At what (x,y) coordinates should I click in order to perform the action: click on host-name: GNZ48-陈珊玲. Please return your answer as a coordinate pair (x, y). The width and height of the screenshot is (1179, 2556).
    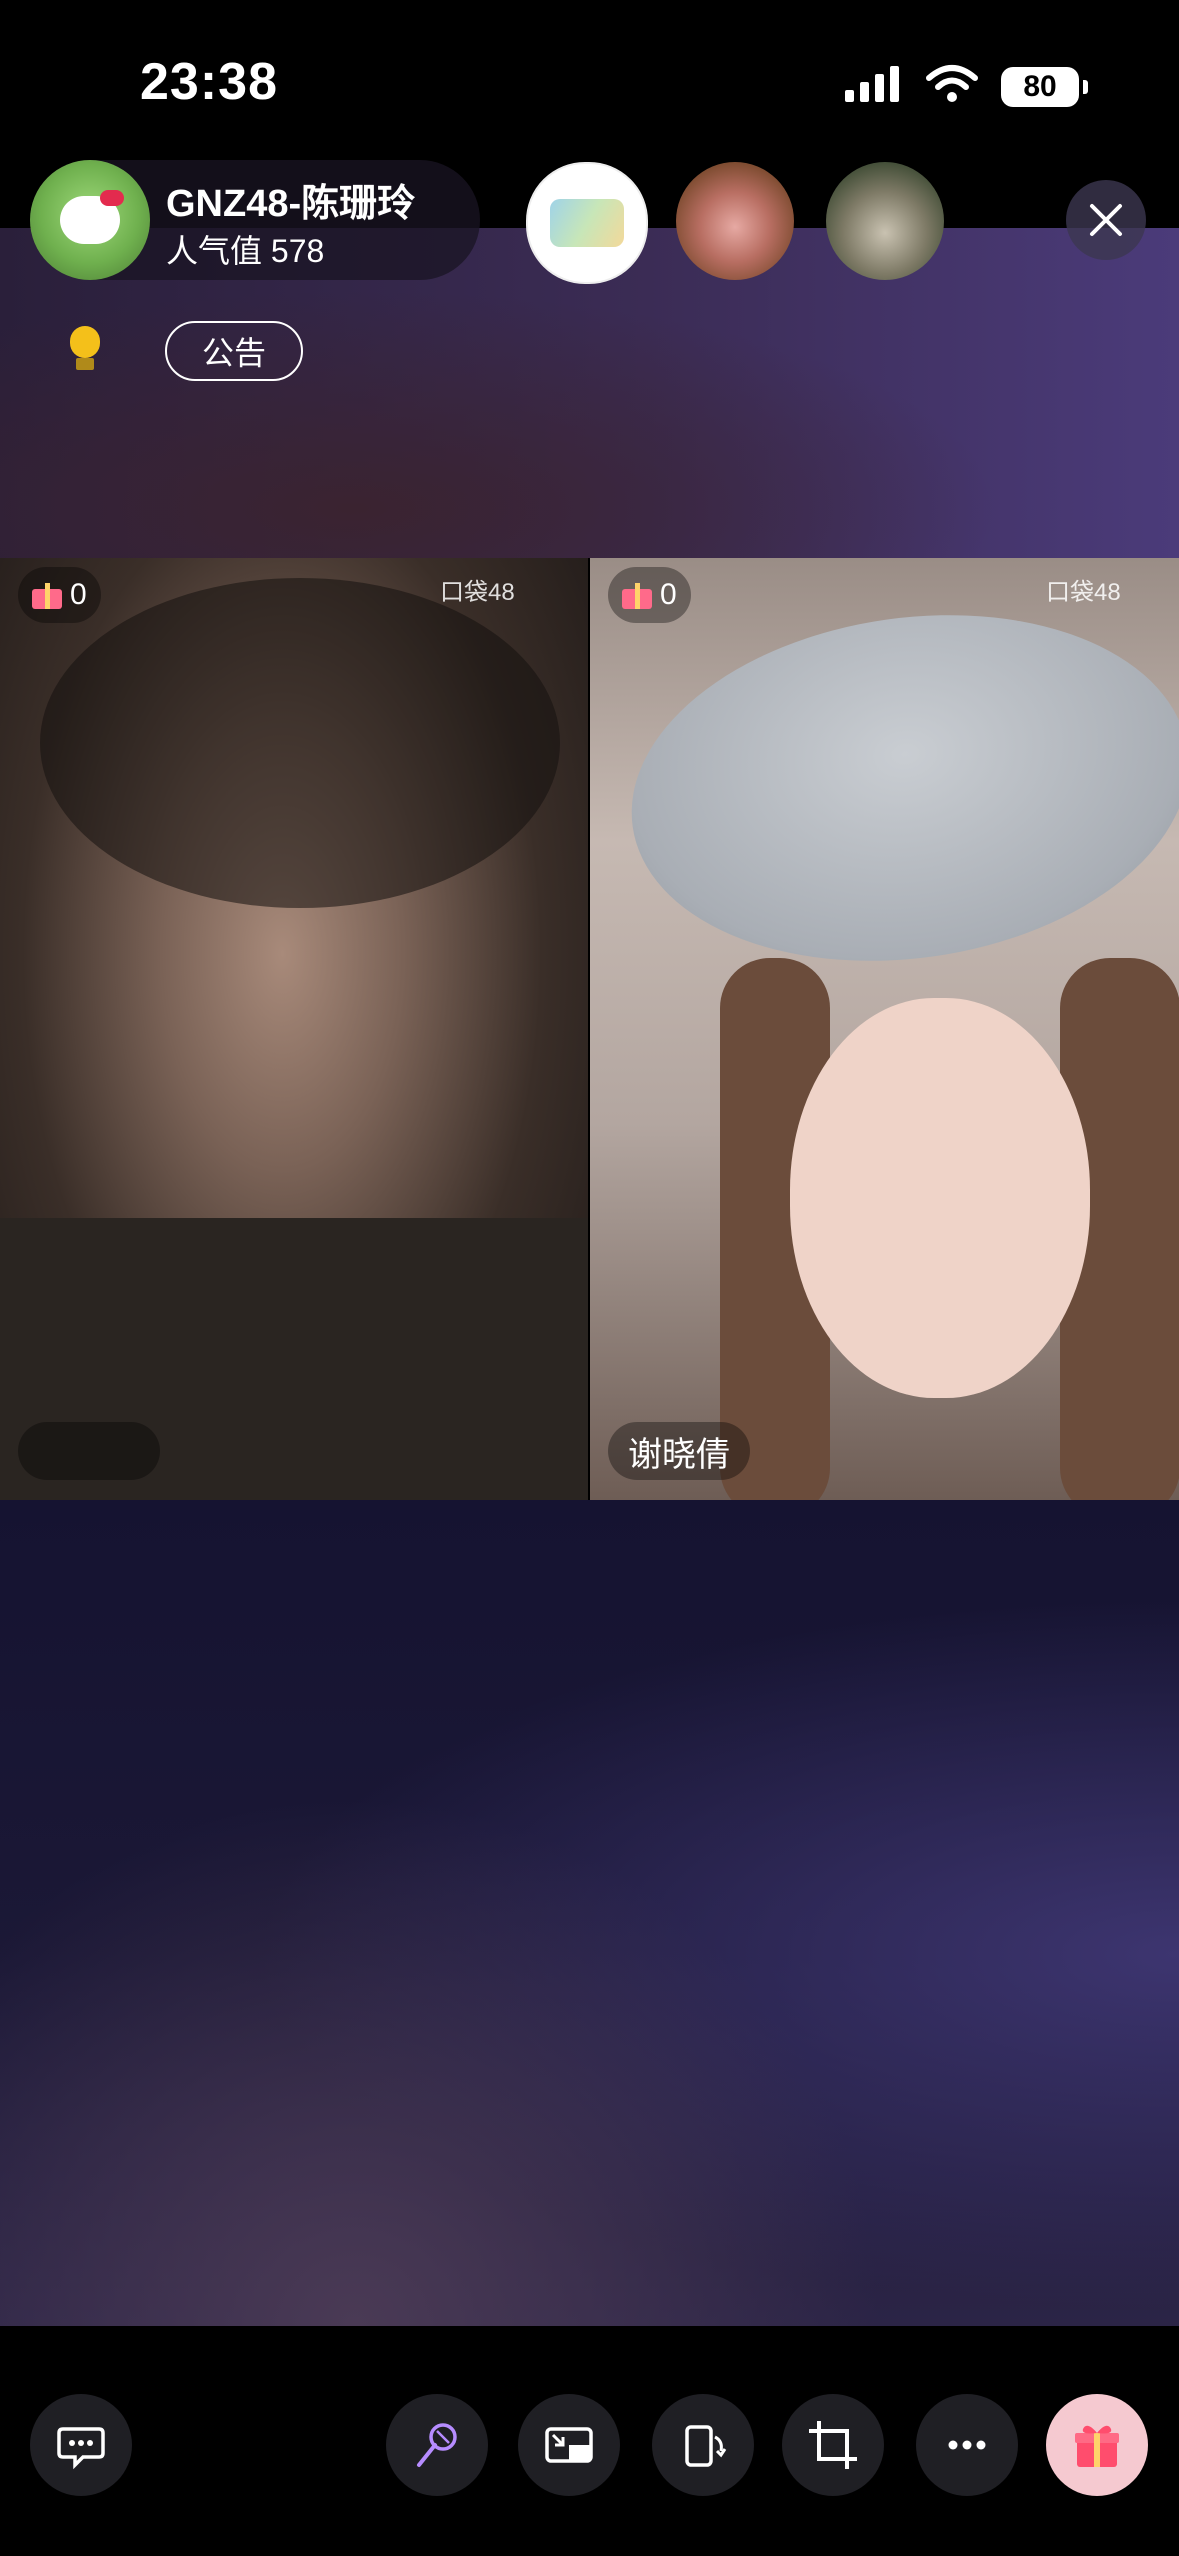
    Looking at the image, I should click on (291, 204).